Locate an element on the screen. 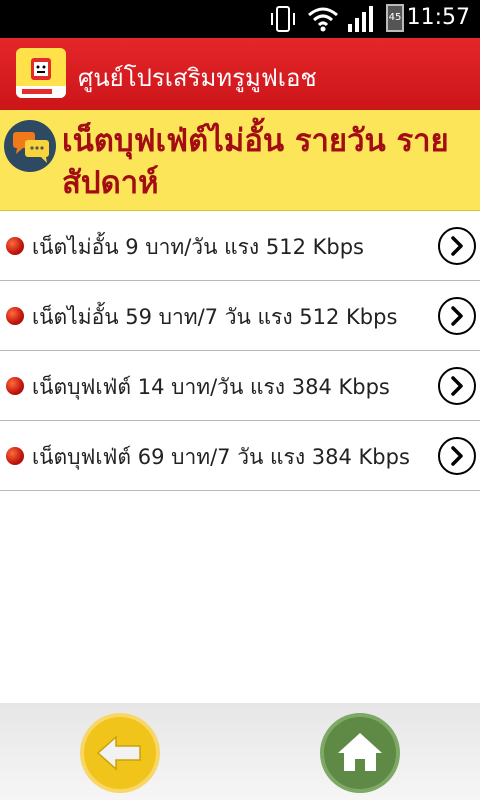 The width and height of the screenshot is (480, 800). back-button is located at coordinates (120, 753).